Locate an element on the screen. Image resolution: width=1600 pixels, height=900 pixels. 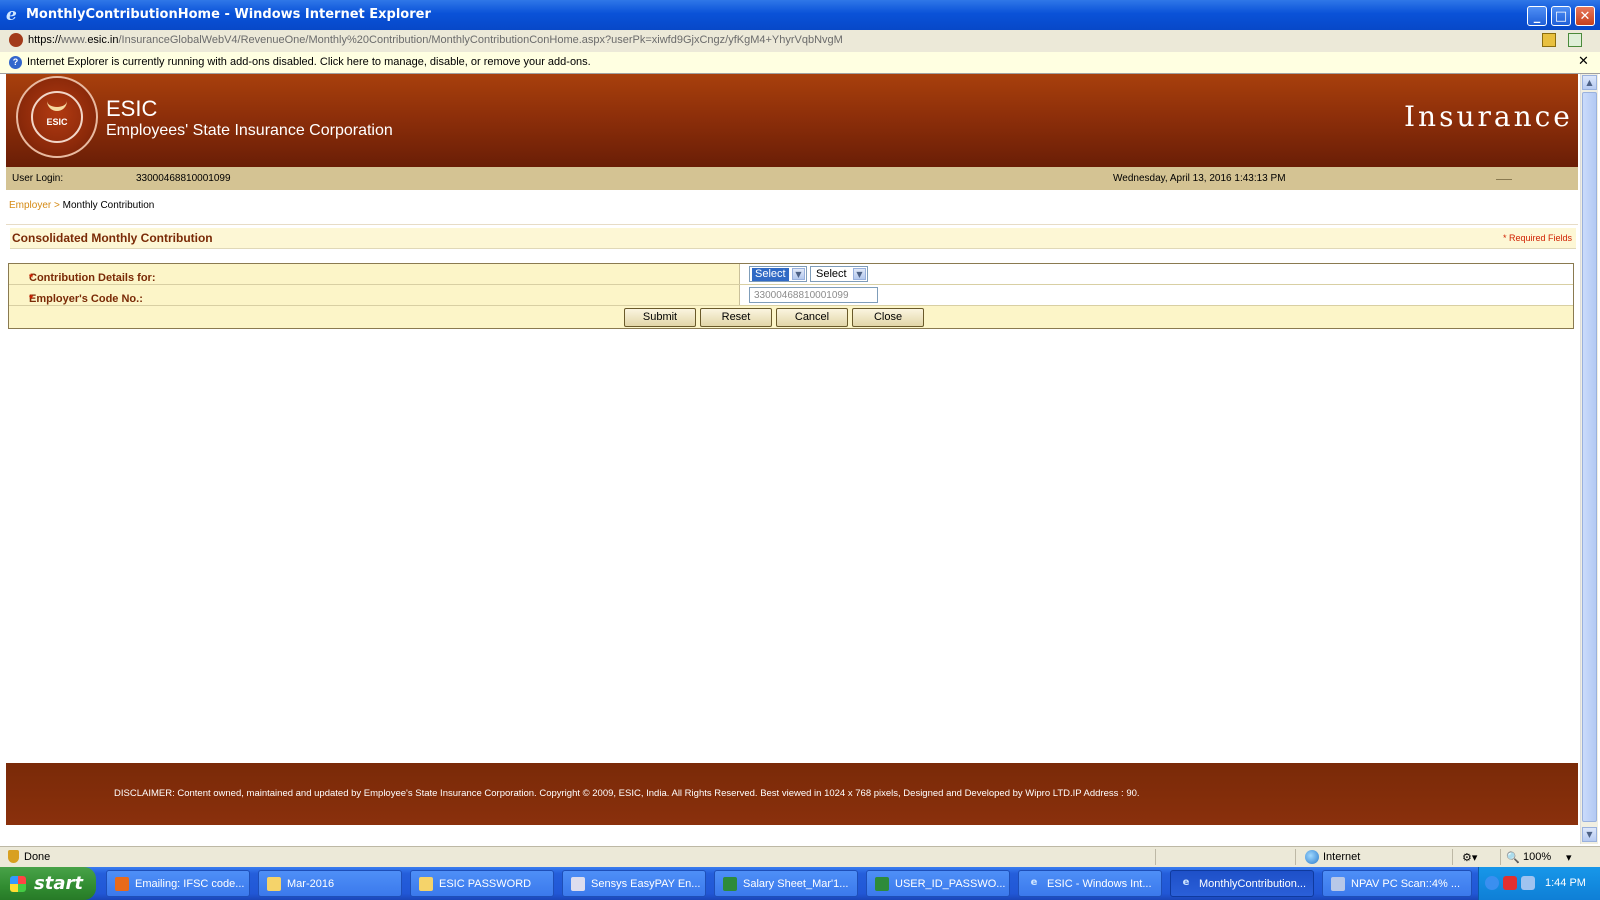
breadcrumb: Employer > Monthly Contribution is located at coordinates (82, 205).